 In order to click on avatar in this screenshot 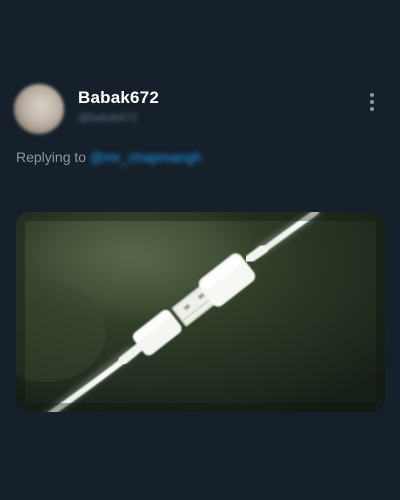, I will do `click(39, 109)`.